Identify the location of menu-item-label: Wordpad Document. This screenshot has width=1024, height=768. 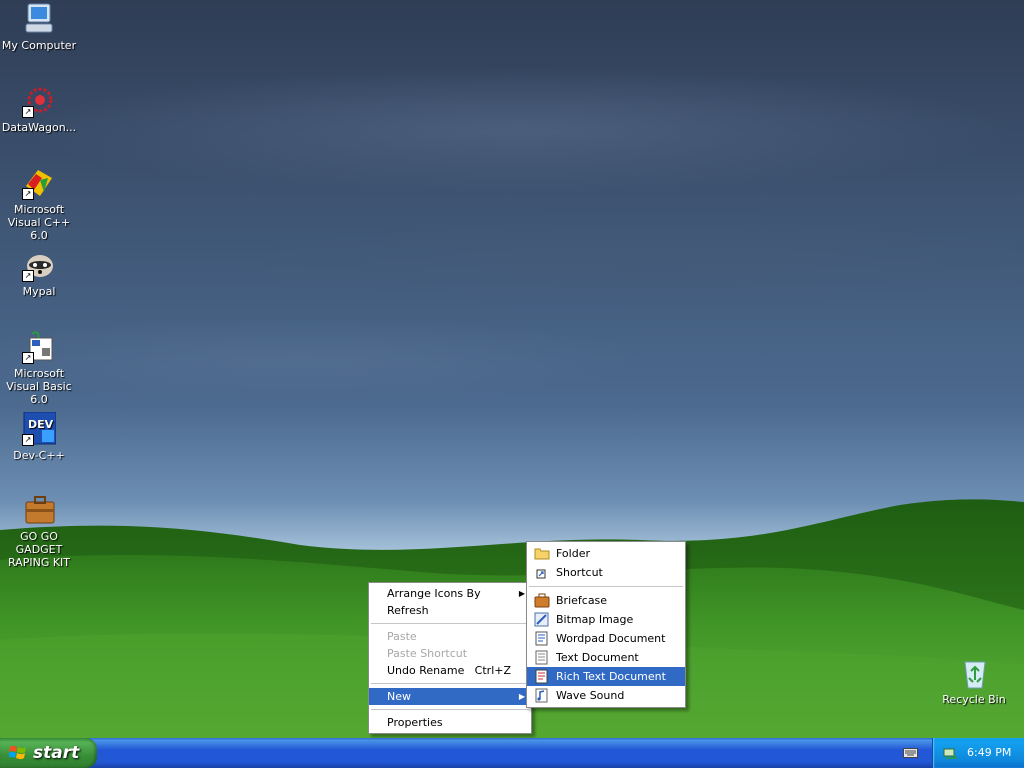
(611, 638).